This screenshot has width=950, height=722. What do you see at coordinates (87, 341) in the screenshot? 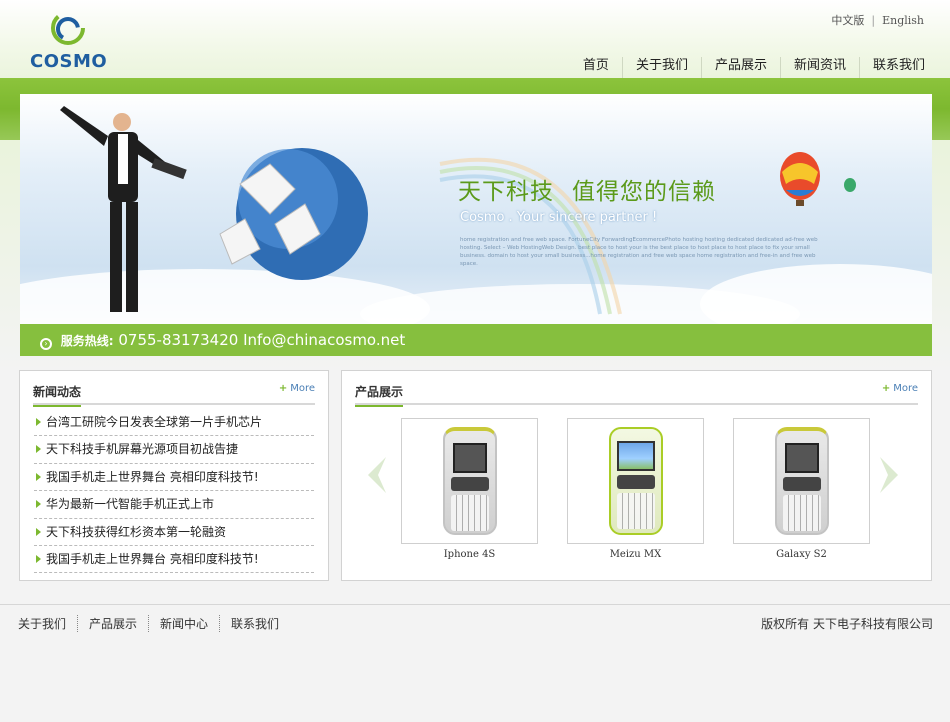
I see `hotline-label: 服务热线:` at bounding box center [87, 341].